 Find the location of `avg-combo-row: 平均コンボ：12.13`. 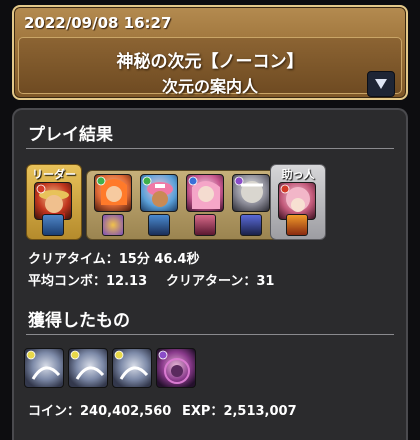

avg-combo-row: 平均コンボ：12.13 is located at coordinates (87, 279).